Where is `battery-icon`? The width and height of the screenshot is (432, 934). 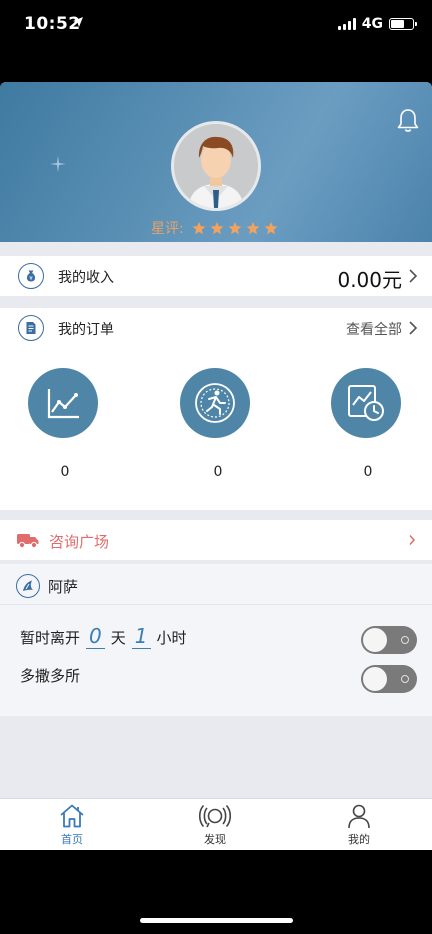
battery-icon is located at coordinates (403, 24).